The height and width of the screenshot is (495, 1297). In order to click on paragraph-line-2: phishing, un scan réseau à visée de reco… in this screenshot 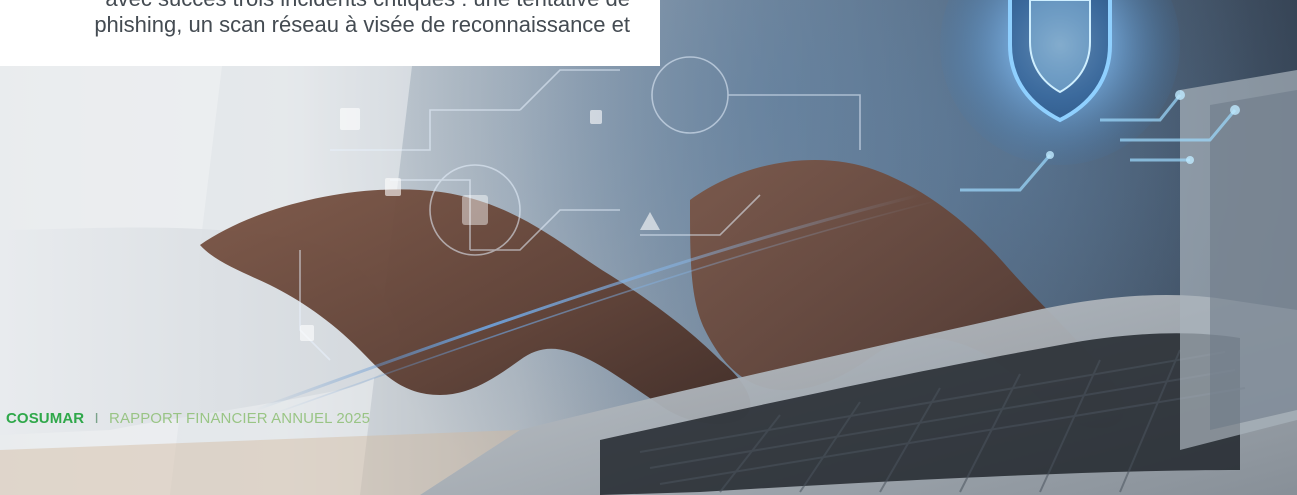, I will do `click(362, 24)`.